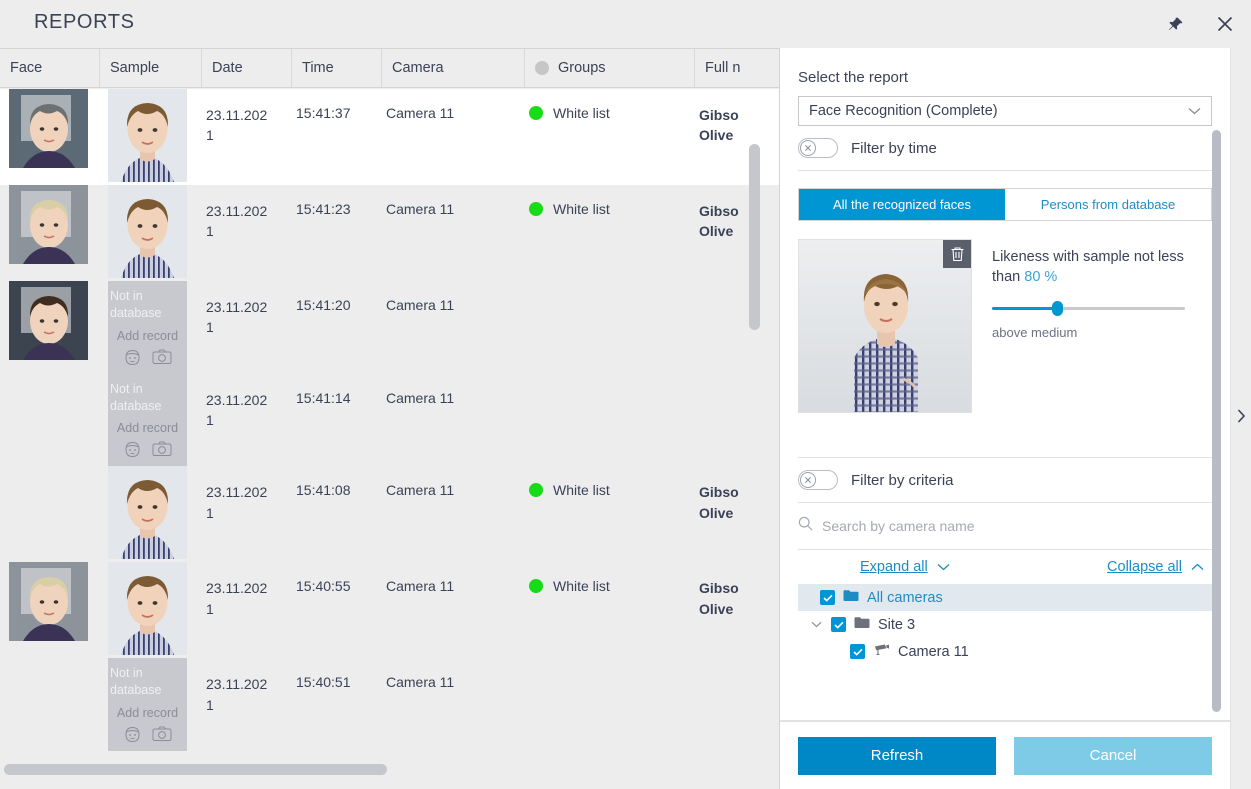  Describe the element at coordinates (737, 68) in the screenshot. I see `column-header-full-name: Full n` at that location.